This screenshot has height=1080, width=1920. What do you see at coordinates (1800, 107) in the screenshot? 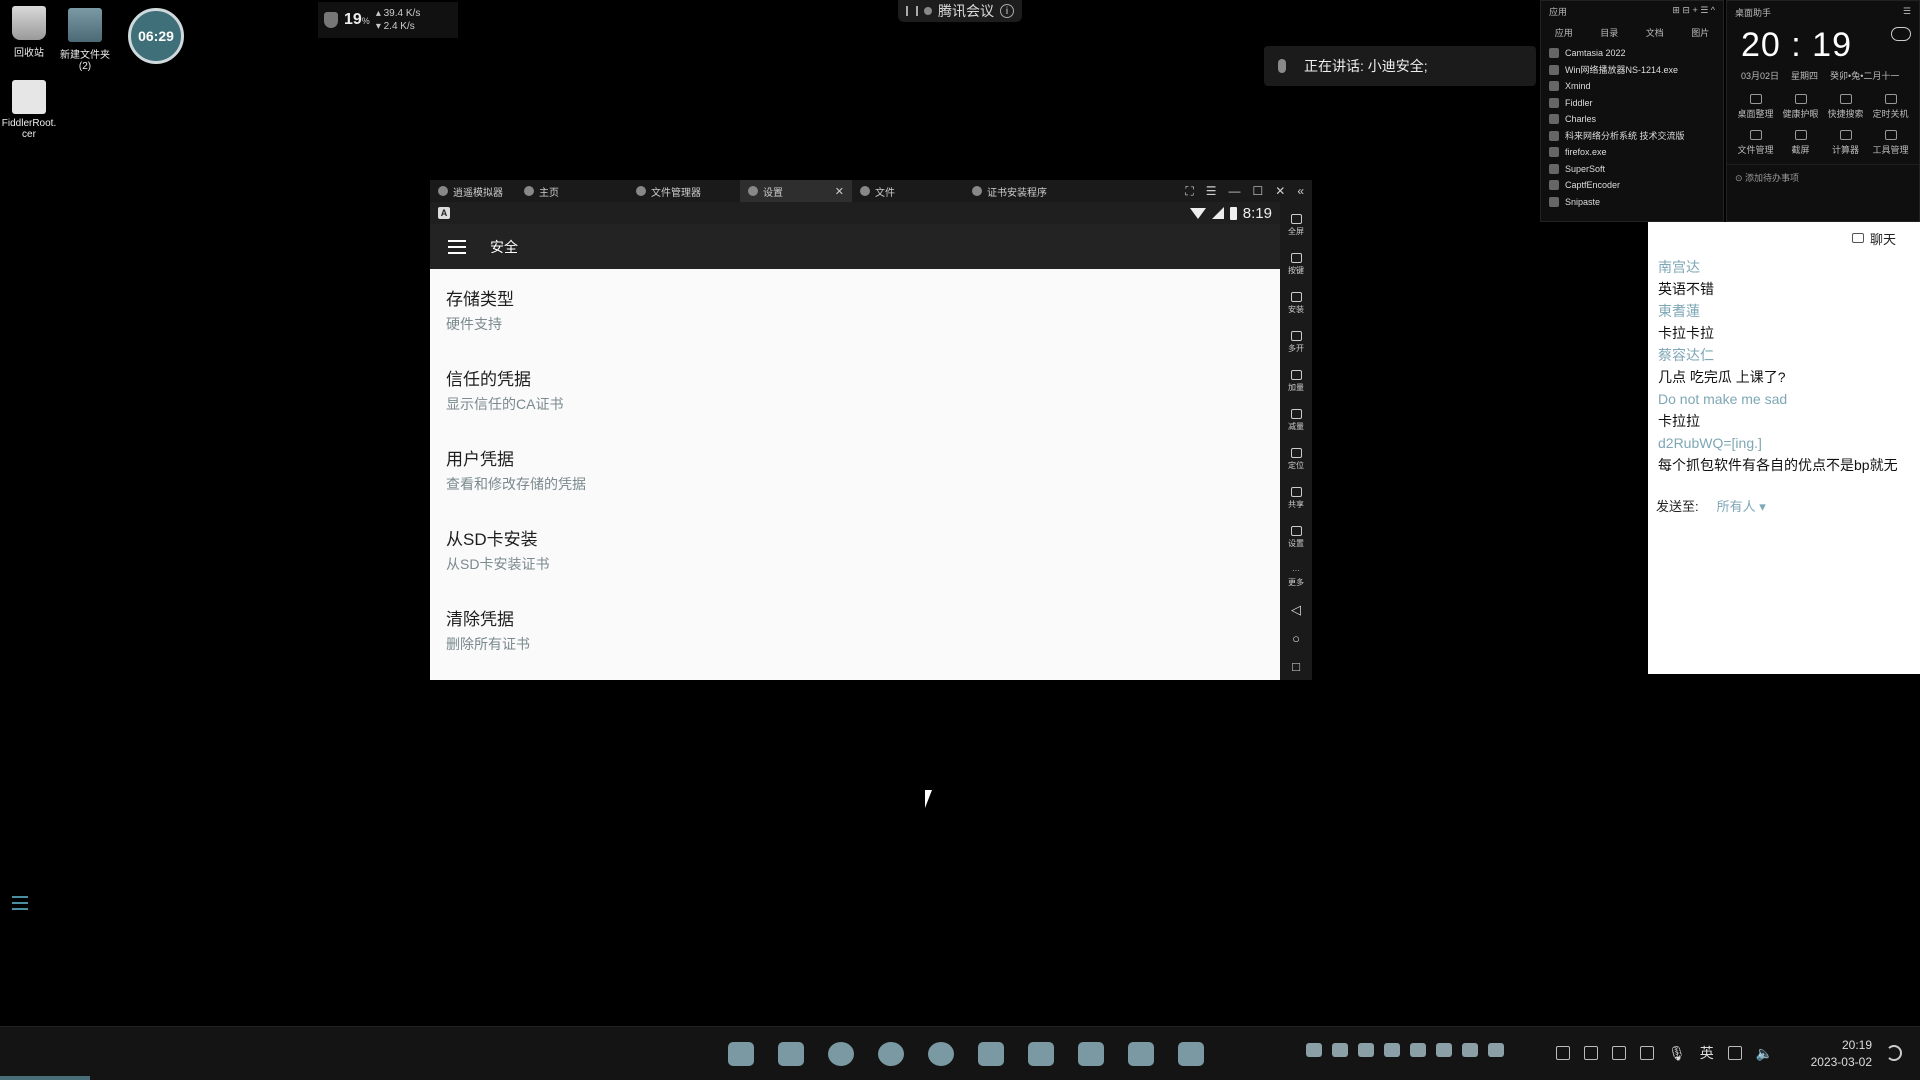
I see `tool-eye-care: 健康护眼` at bounding box center [1800, 107].